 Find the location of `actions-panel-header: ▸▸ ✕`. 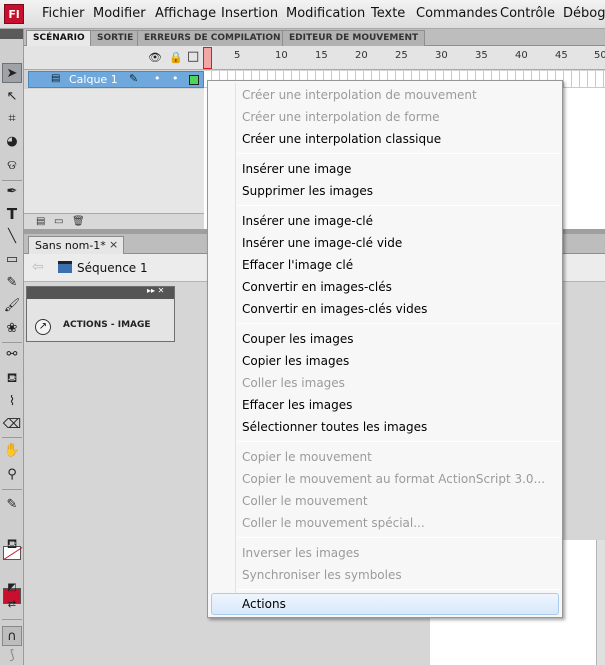

actions-panel-header: ▸▸ ✕ is located at coordinates (100, 292).